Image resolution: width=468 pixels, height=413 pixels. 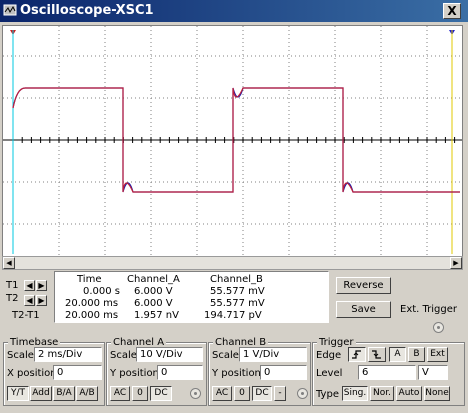 I want to click on channel-b-terminal, so click(x=302, y=393).